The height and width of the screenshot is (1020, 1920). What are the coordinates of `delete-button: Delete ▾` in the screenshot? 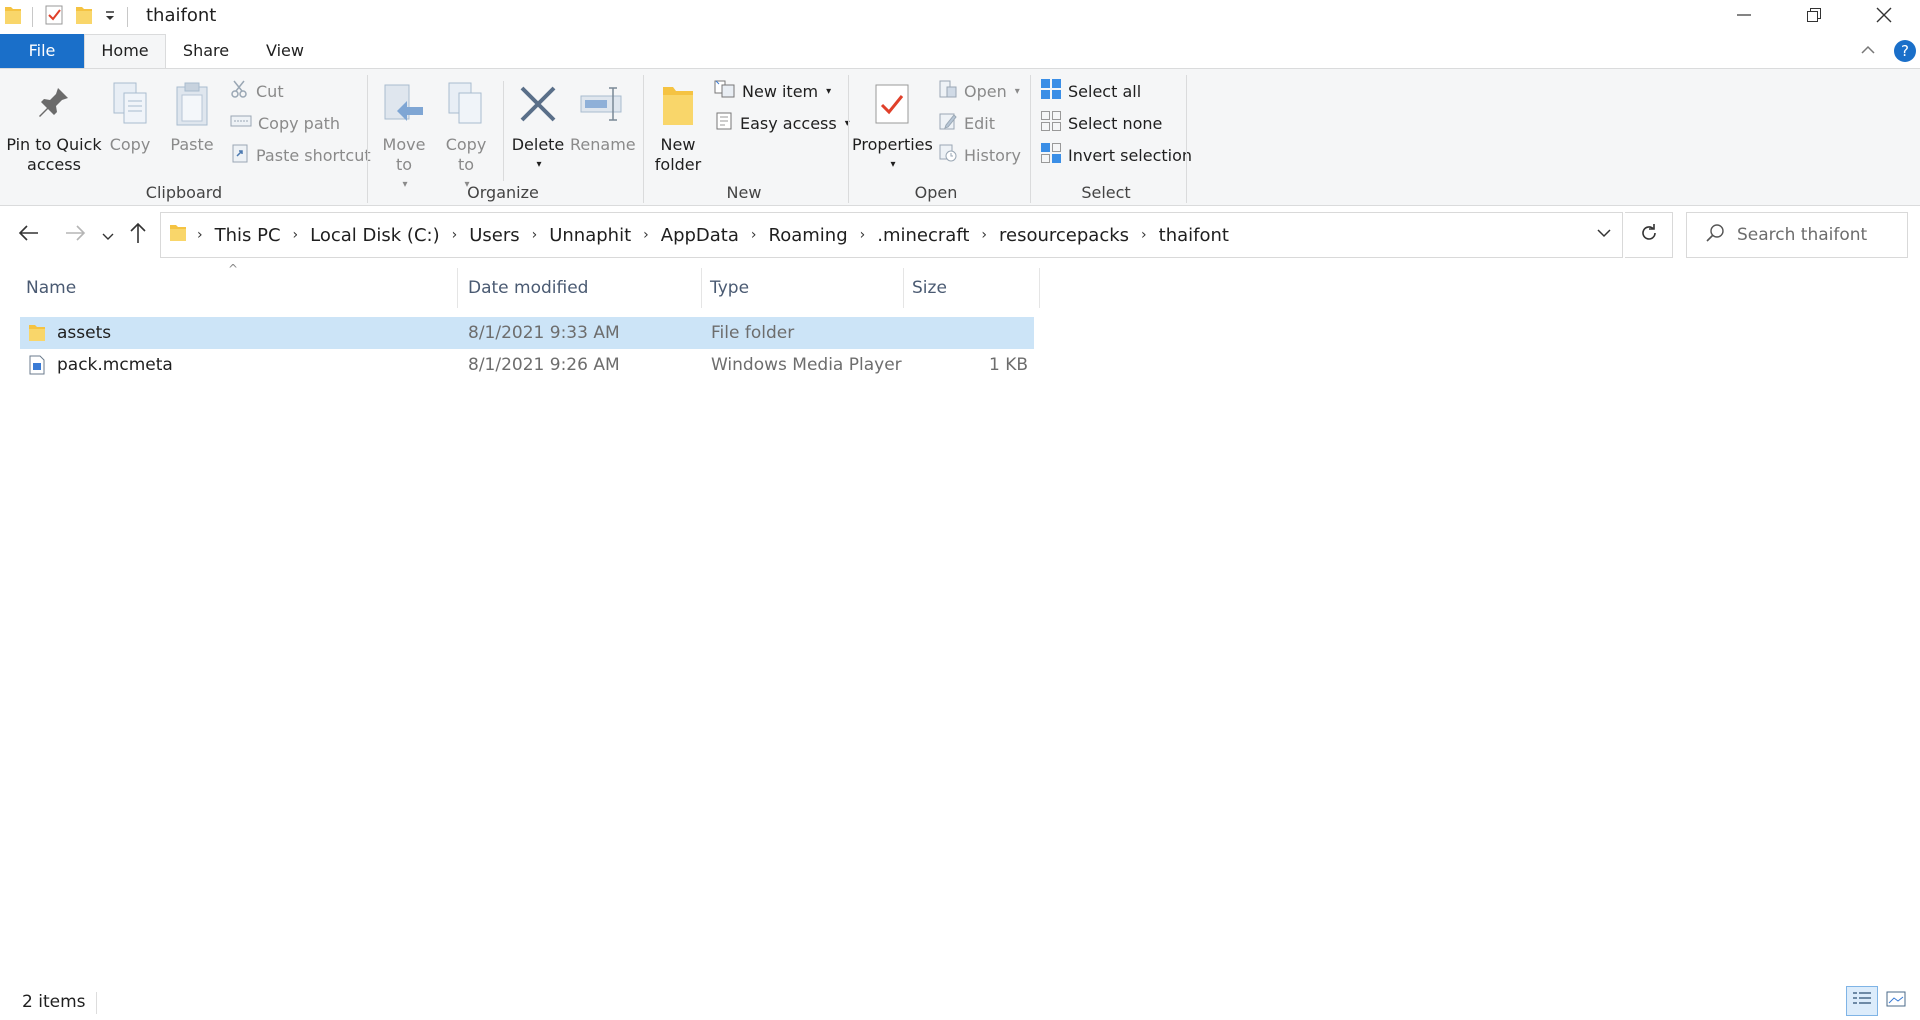 It's located at (538, 126).